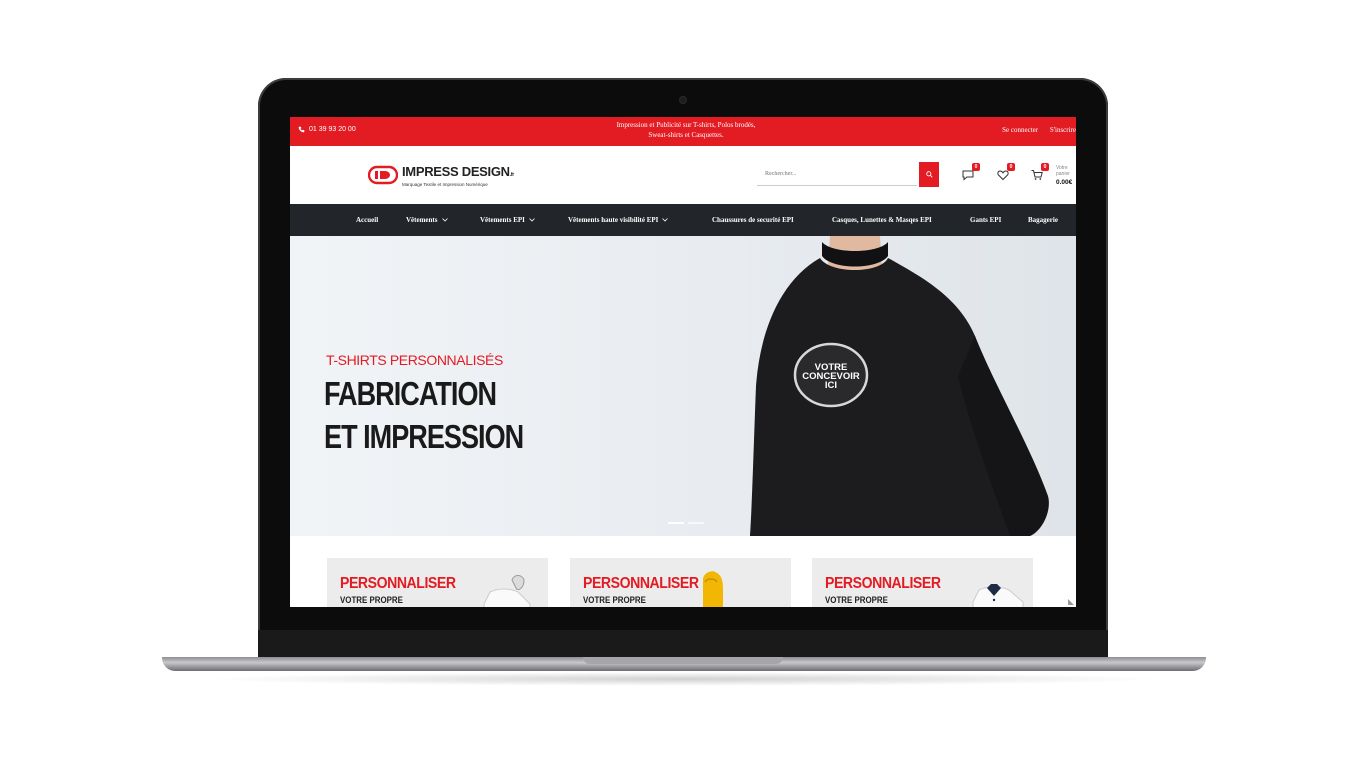 The height and width of the screenshot is (768, 1366). What do you see at coordinates (686, 135) in the screenshot?
I see `promo-line-2: Sweat-shirts et Casquettes.` at bounding box center [686, 135].